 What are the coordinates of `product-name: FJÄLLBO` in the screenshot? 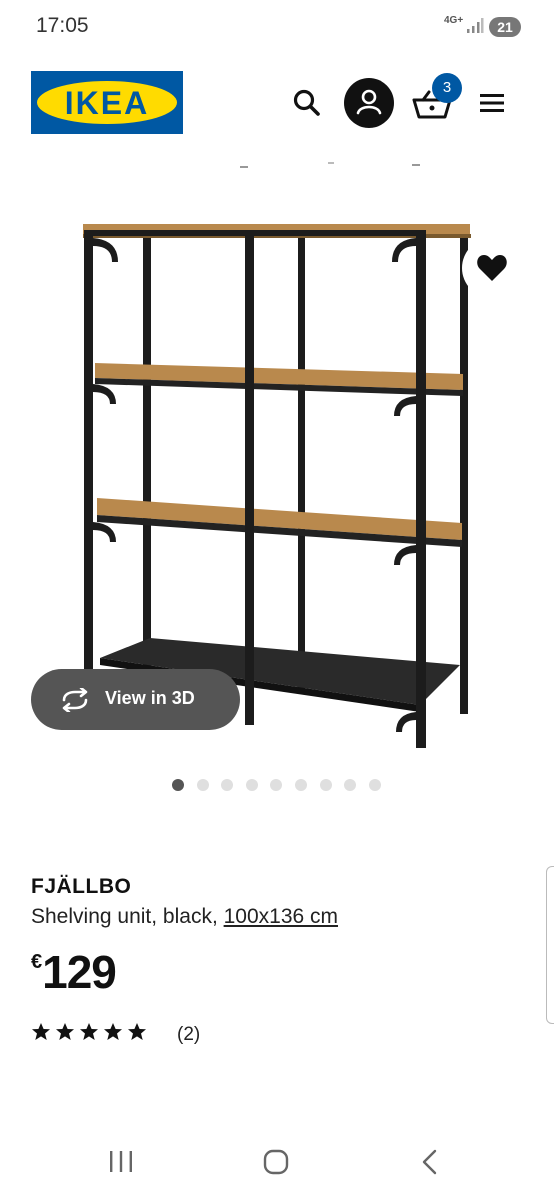 It's located at (81, 886).